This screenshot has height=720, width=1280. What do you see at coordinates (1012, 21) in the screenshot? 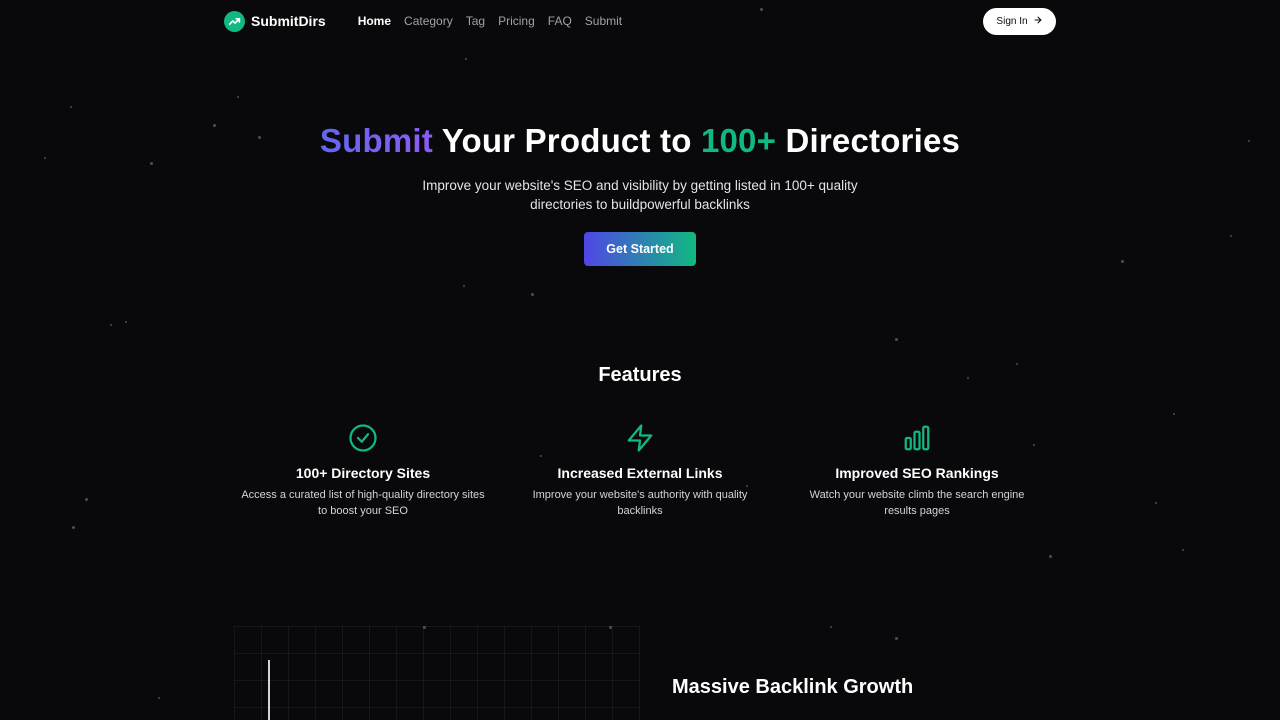
I see `sign-in-label: Sign In` at bounding box center [1012, 21].